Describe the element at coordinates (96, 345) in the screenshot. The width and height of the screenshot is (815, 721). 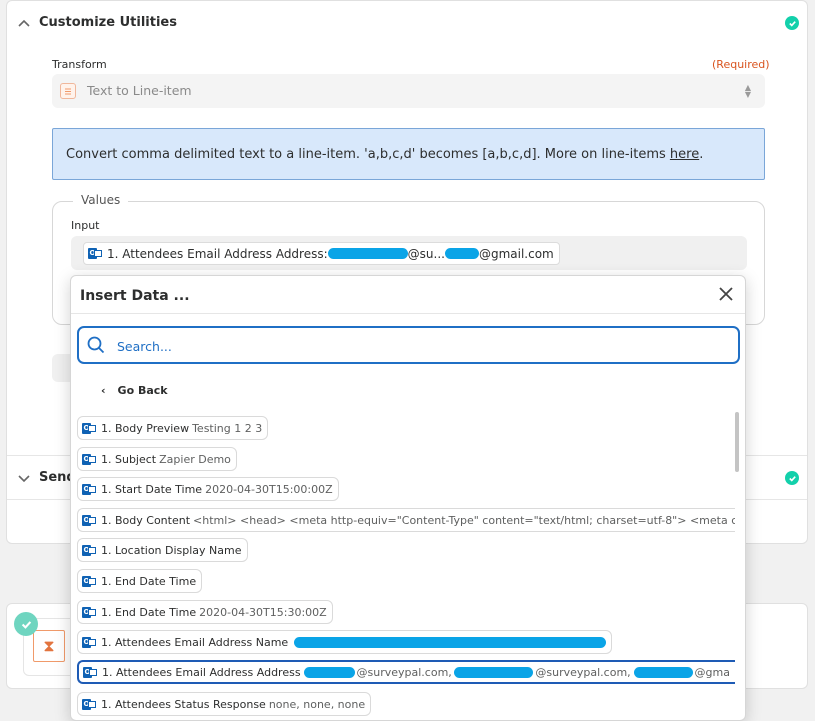
I see `search-icon` at that location.